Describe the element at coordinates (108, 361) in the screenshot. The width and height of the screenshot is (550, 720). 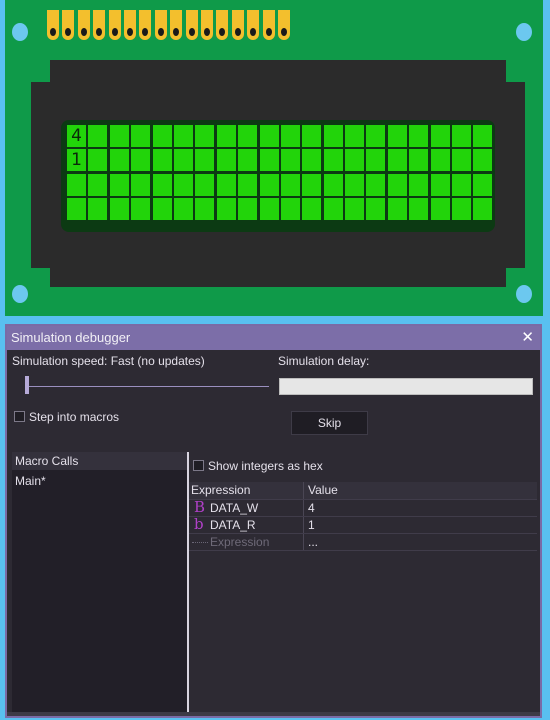
I see `simulation-speed-label: Simulation speed: Fast (no updates)` at that location.